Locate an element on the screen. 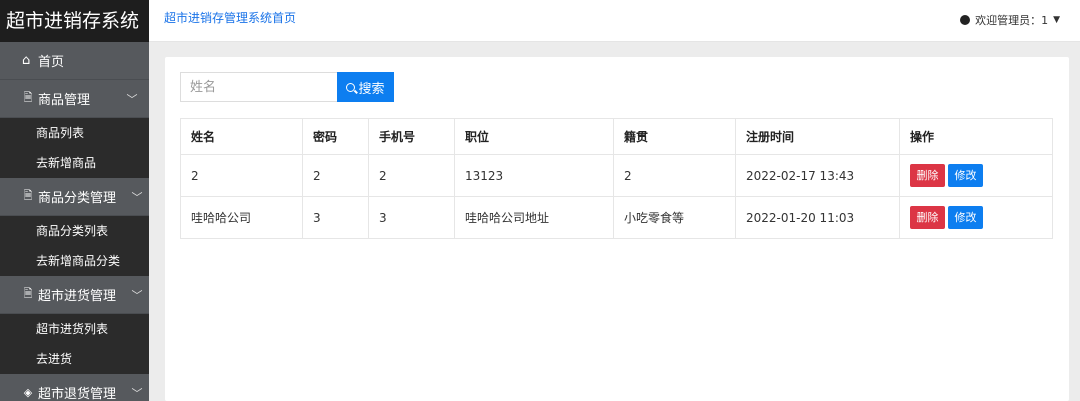  sidebar-group-label: 超市进货管理 is located at coordinates (77, 296).